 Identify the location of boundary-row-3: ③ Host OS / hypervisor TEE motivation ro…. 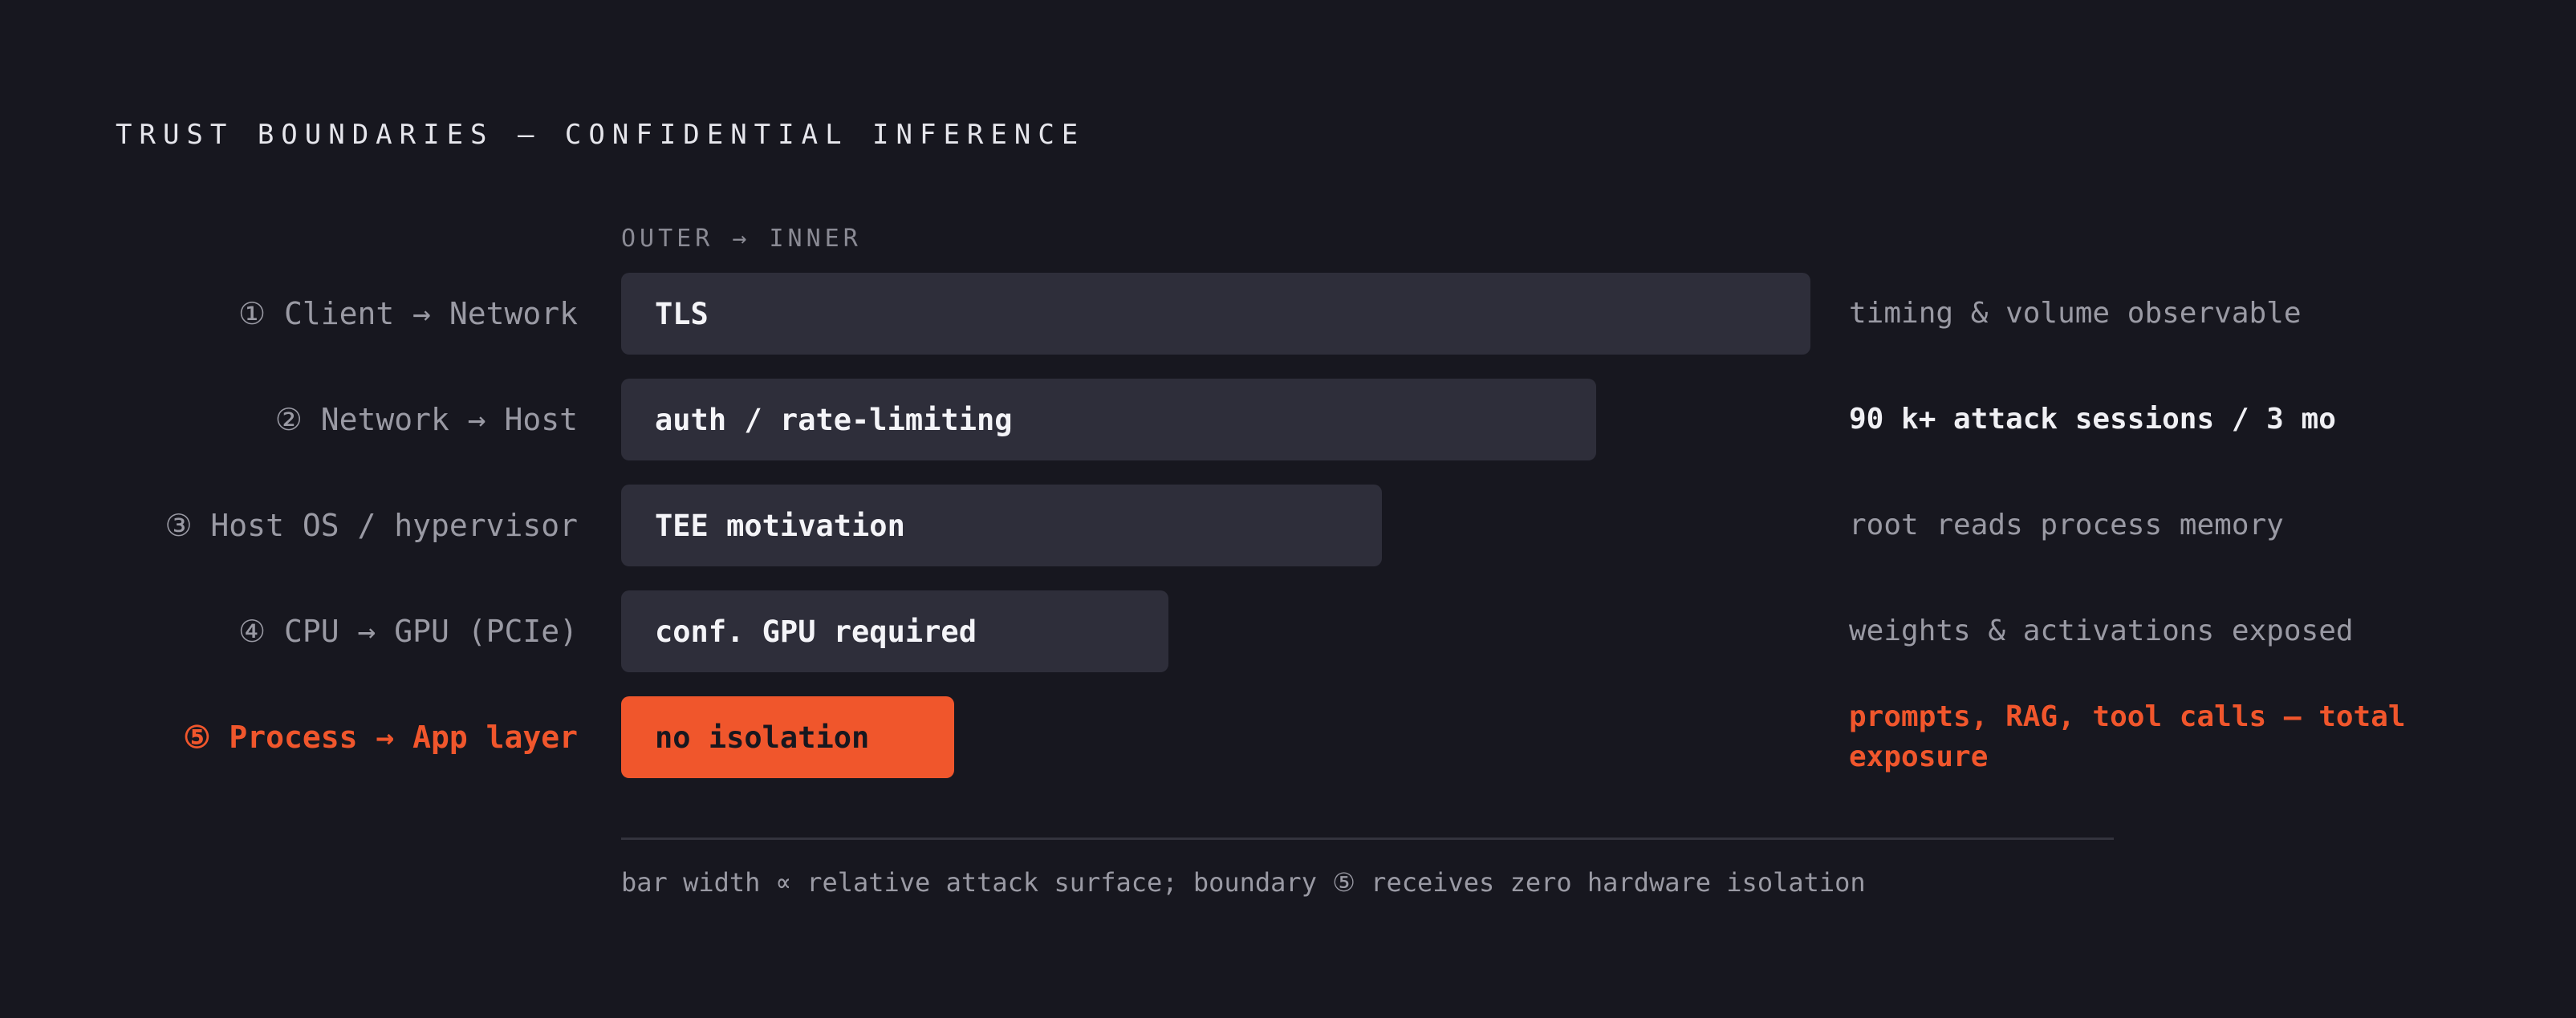
(1288, 525).